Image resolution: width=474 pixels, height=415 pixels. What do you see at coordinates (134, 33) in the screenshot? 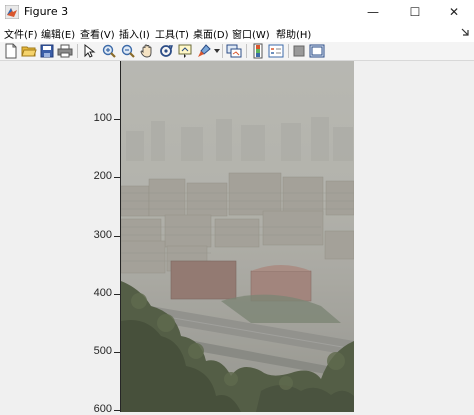
I see `menu-insert: 插入(I)` at bounding box center [134, 33].